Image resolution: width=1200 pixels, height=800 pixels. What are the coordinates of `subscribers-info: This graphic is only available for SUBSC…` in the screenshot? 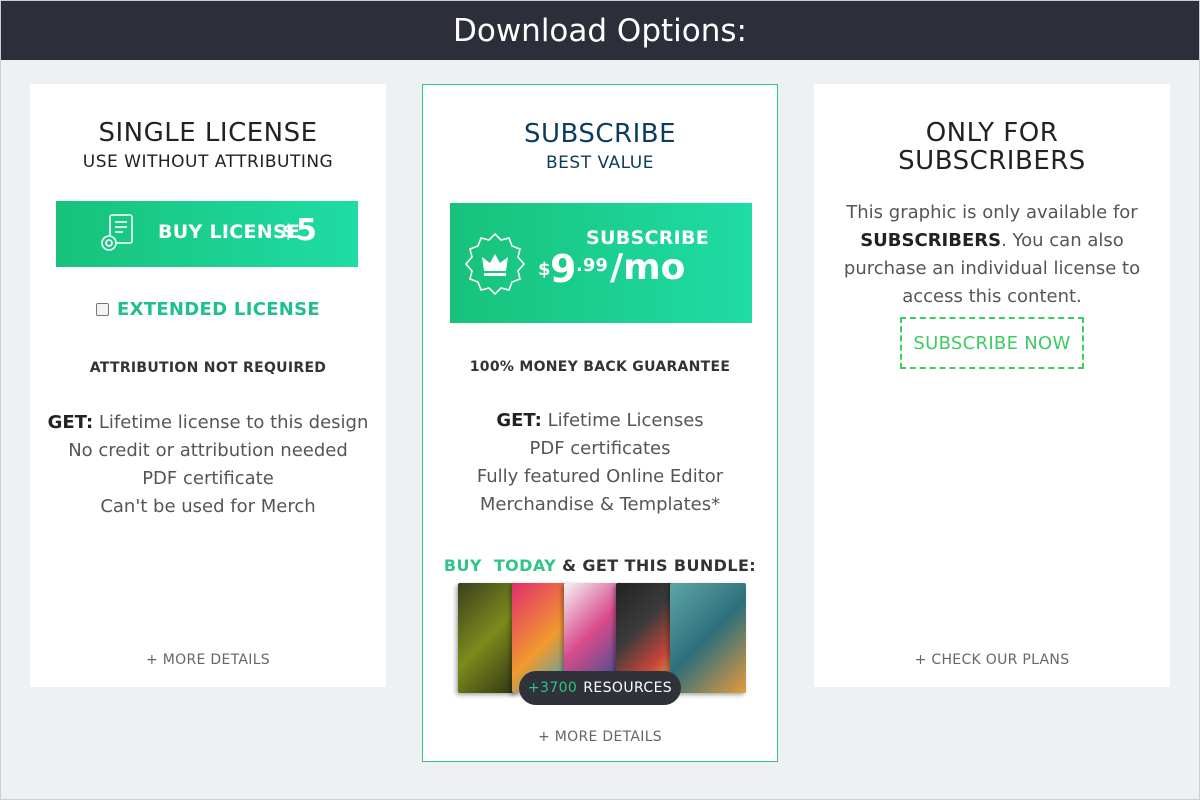 It's located at (992, 255).